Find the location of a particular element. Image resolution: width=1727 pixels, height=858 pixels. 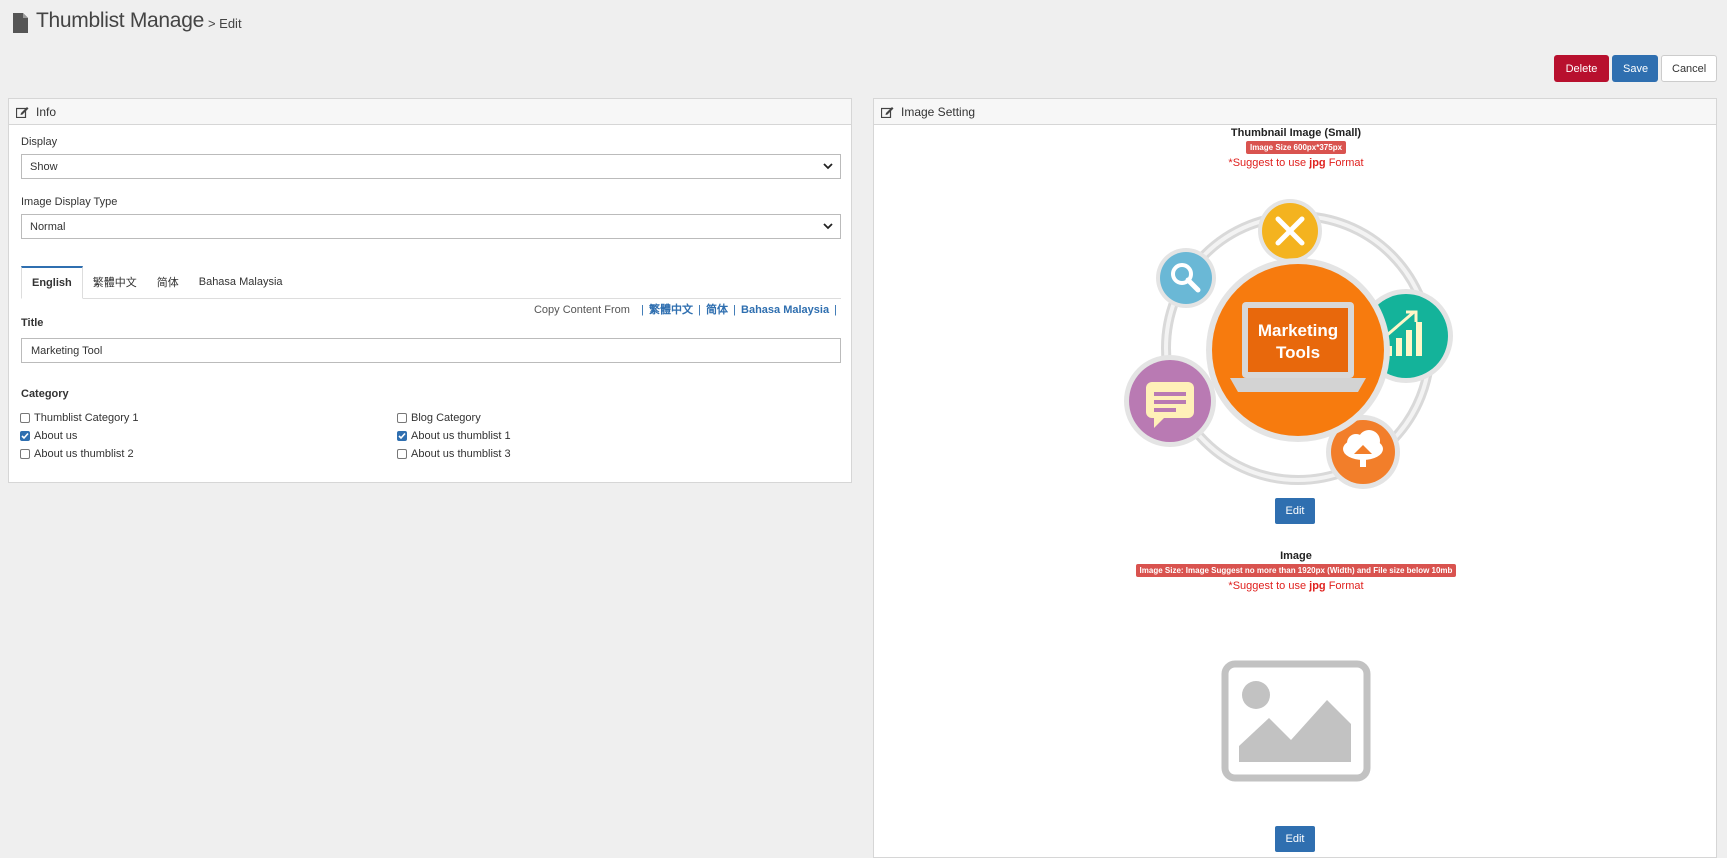

save-button: Save is located at coordinates (1635, 68).